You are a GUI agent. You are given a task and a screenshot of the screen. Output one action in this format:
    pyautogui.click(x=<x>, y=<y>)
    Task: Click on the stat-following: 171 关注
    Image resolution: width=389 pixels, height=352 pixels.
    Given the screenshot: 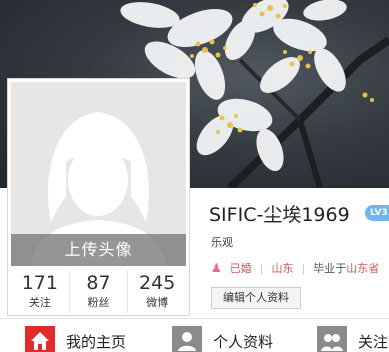 What is the action you would take?
    pyautogui.click(x=40, y=292)
    